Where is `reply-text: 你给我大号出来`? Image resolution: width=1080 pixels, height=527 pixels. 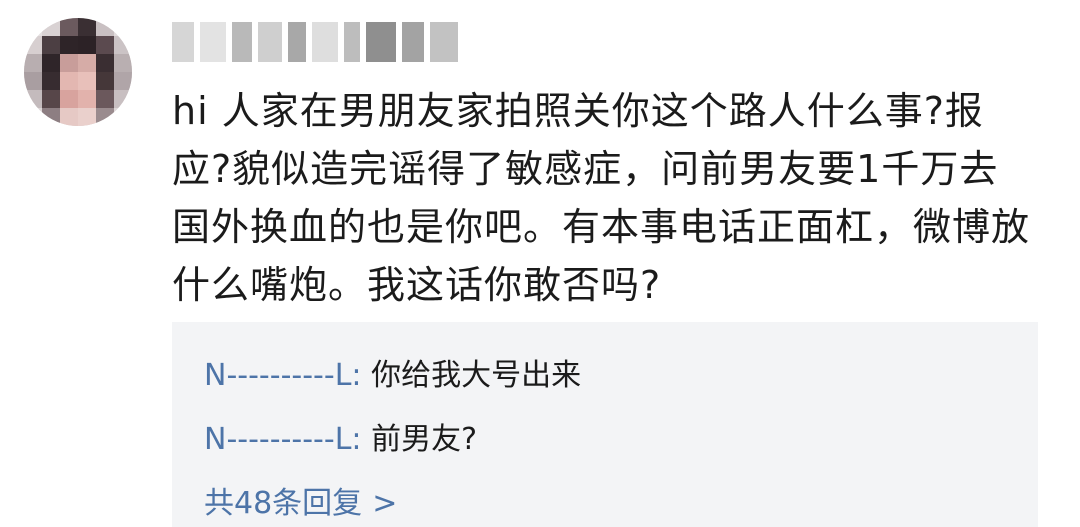
reply-text: 你给我大号出来 is located at coordinates (476, 375).